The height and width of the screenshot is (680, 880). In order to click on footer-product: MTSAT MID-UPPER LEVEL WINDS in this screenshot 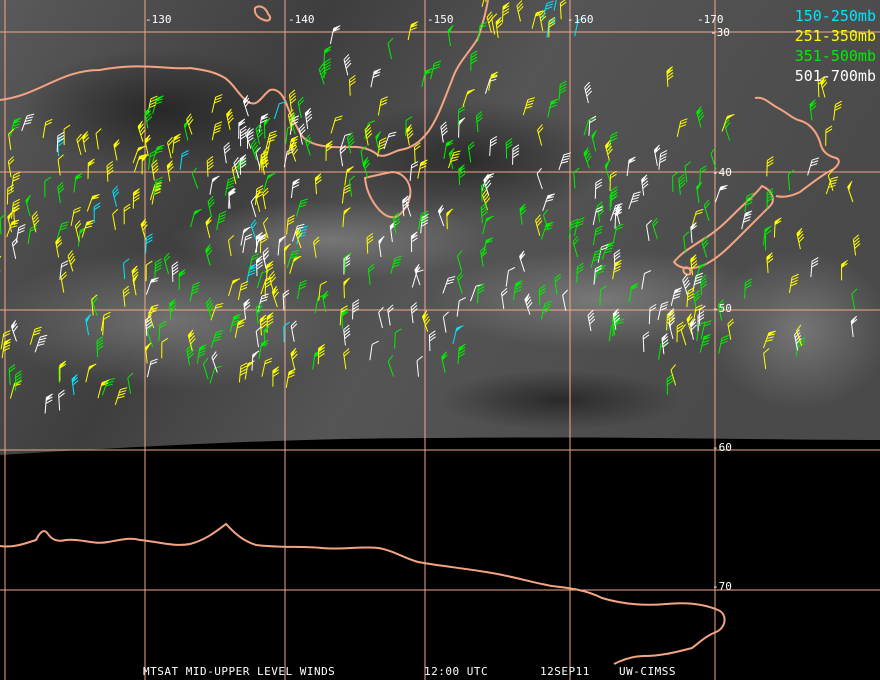, I will do `click(239, 671)`.